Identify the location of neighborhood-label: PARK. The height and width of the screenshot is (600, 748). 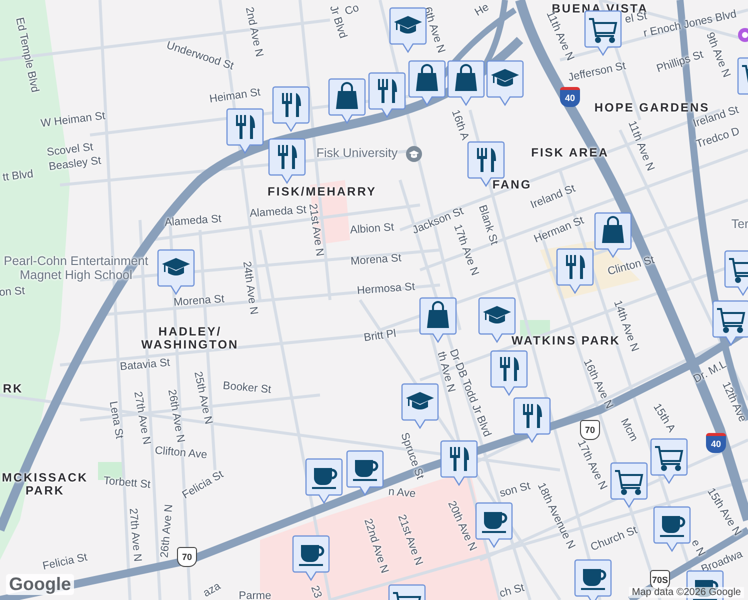
(45, 491).